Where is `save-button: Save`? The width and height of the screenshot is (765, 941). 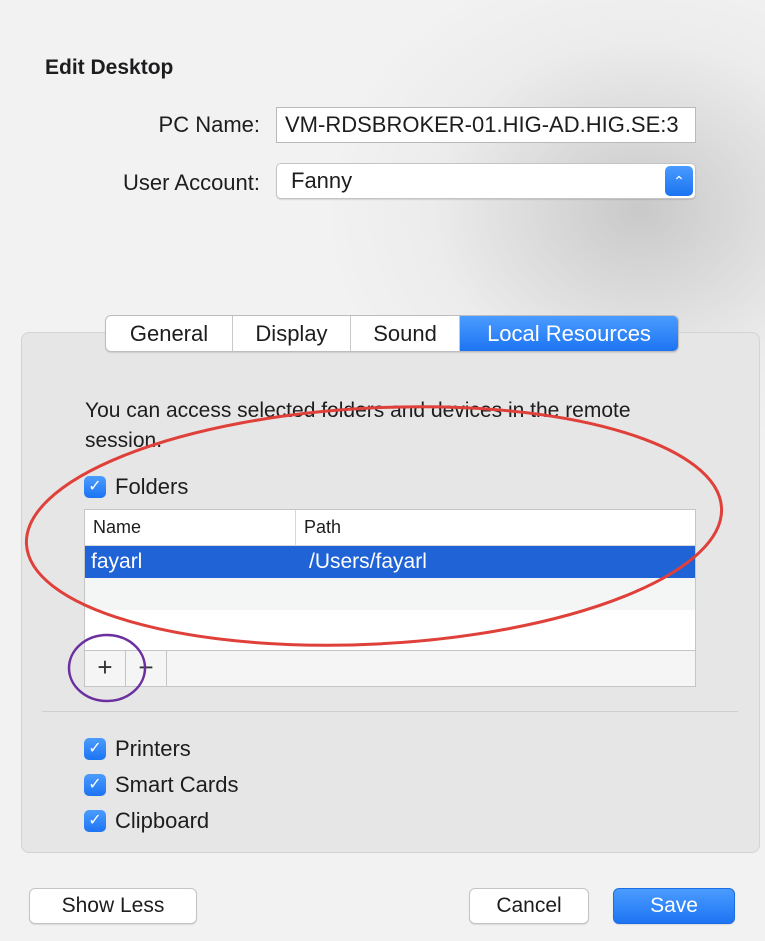 save-button: Save is located at coordinates (674, 906).